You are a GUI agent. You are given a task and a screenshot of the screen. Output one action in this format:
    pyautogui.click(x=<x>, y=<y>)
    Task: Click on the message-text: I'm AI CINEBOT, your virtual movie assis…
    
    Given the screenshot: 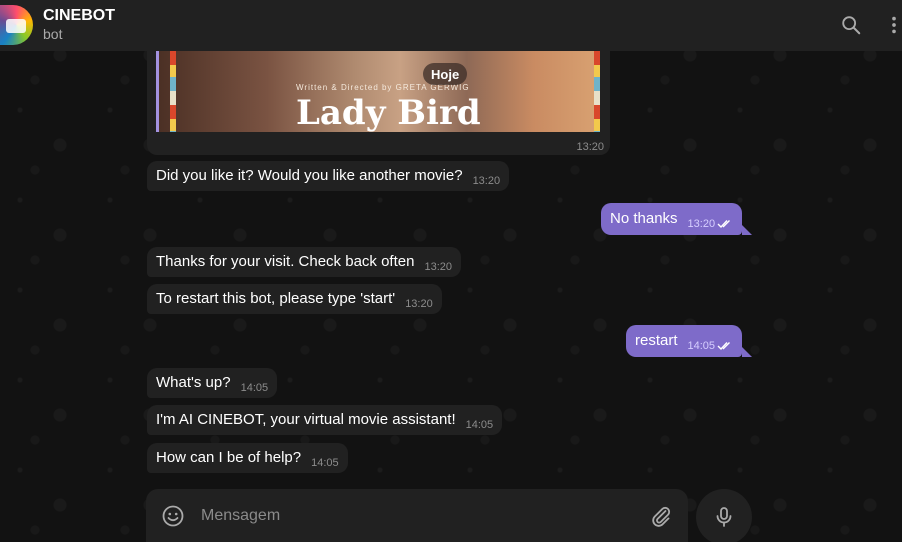 What is the action you would take?
    pyautogui.click(x=306, y=419)
    